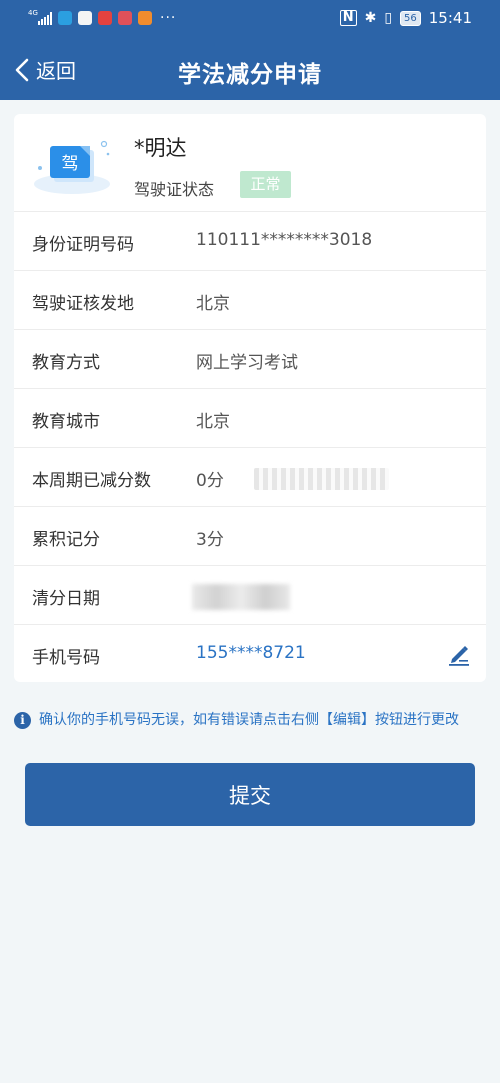  I want to click on license-status-badge: 正常, so click(265, 184).